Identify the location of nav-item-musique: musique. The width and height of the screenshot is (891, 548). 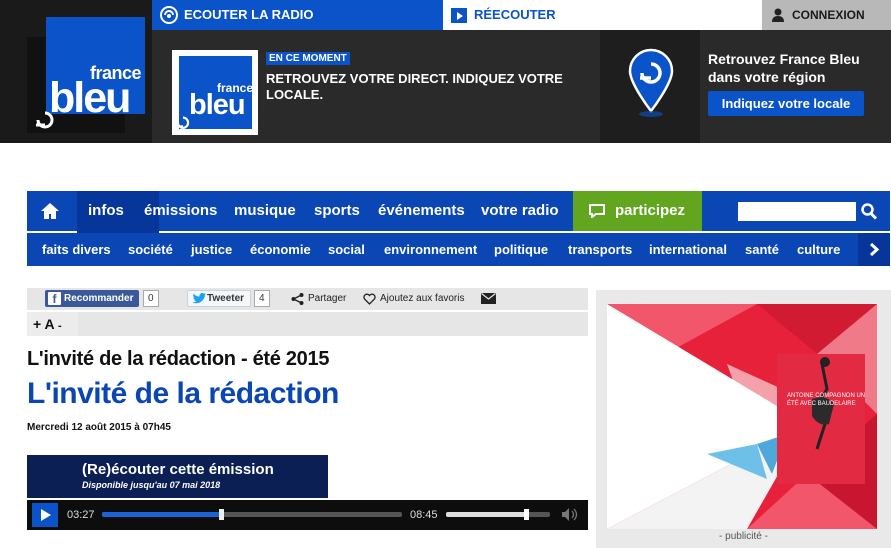
(265, 211).